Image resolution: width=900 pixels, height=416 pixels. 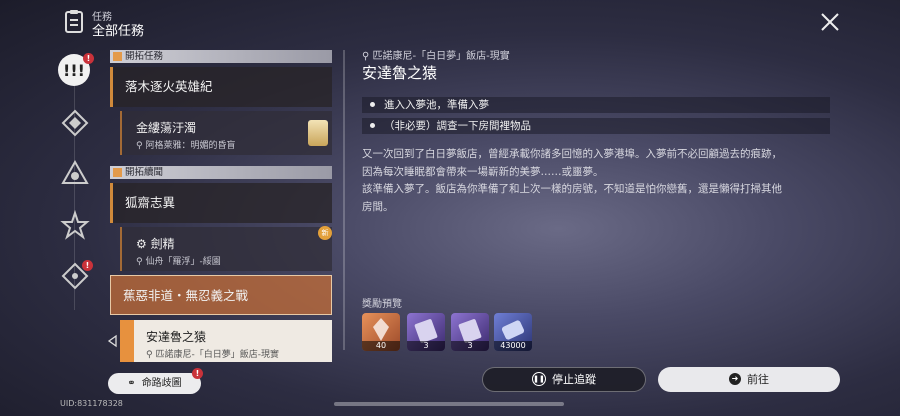 What do you see at coordinates (564, 379) in the screenshot?
I see `stop-tracking-button: ❚❚ 停止追蹤` at bounding box center [564, 379].